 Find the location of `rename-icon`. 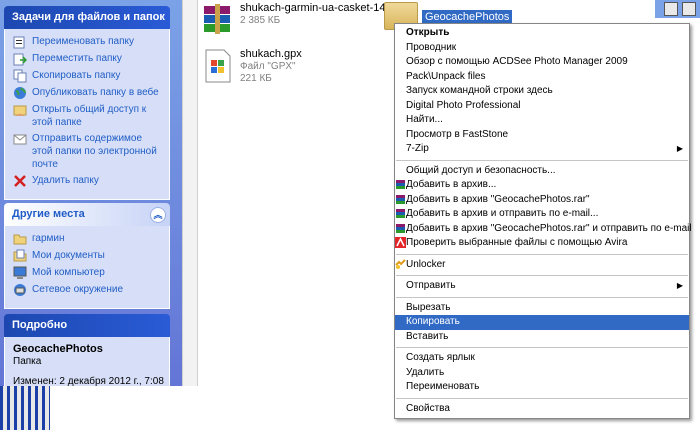

rename-icon is located at coordinates (19, 42).